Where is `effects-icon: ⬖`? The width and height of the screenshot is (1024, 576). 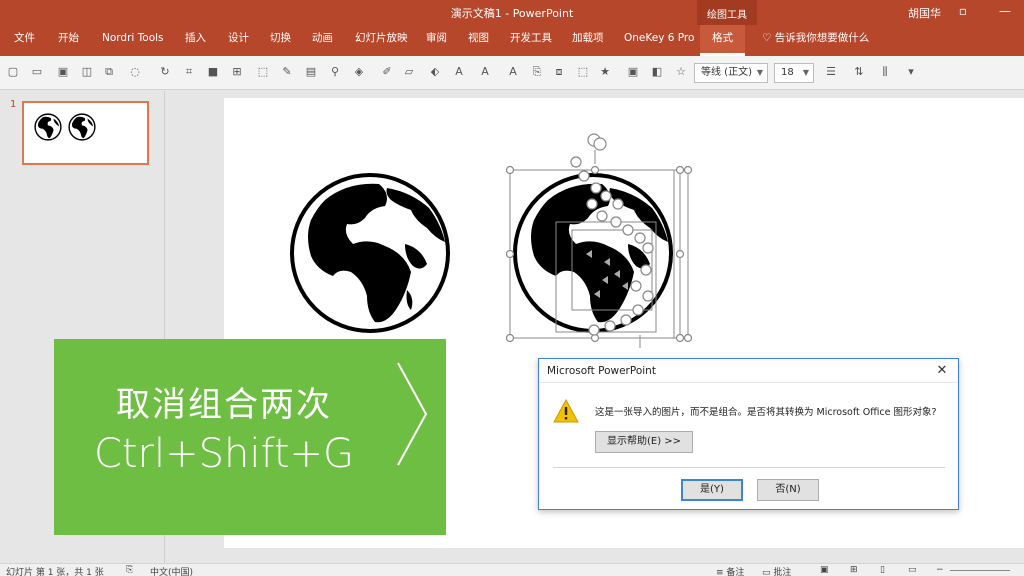
effects-icon: ⬖ is located at coordinates (435, 72).